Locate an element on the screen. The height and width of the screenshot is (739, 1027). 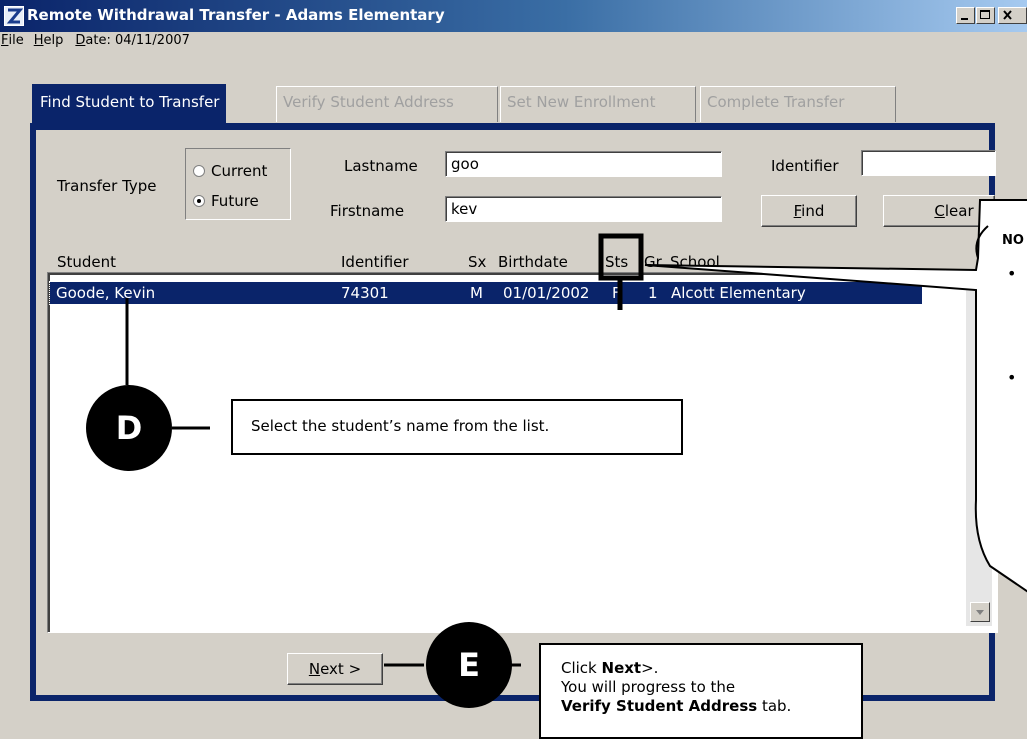
callout-d-box: Select the student’s name from the list. is located at coordinates (457, 427).